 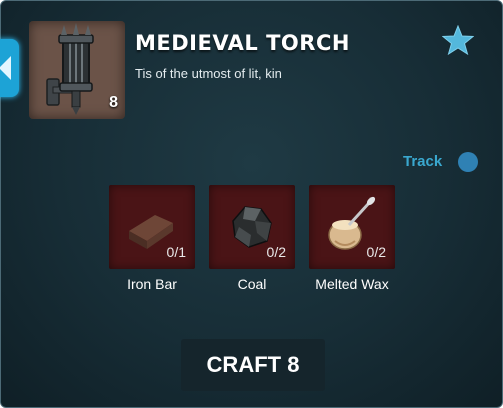 What do you see at coordinates (242, 43) in the screenshot?
I see `item-title: MEDIEVAL TORCH` at bounding box center [242, 43].